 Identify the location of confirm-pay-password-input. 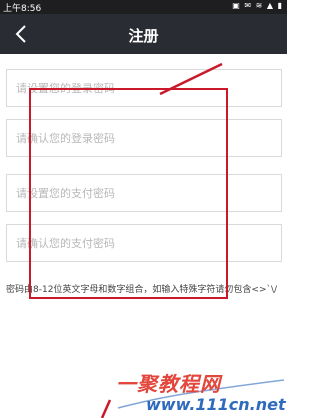
(144, 243).